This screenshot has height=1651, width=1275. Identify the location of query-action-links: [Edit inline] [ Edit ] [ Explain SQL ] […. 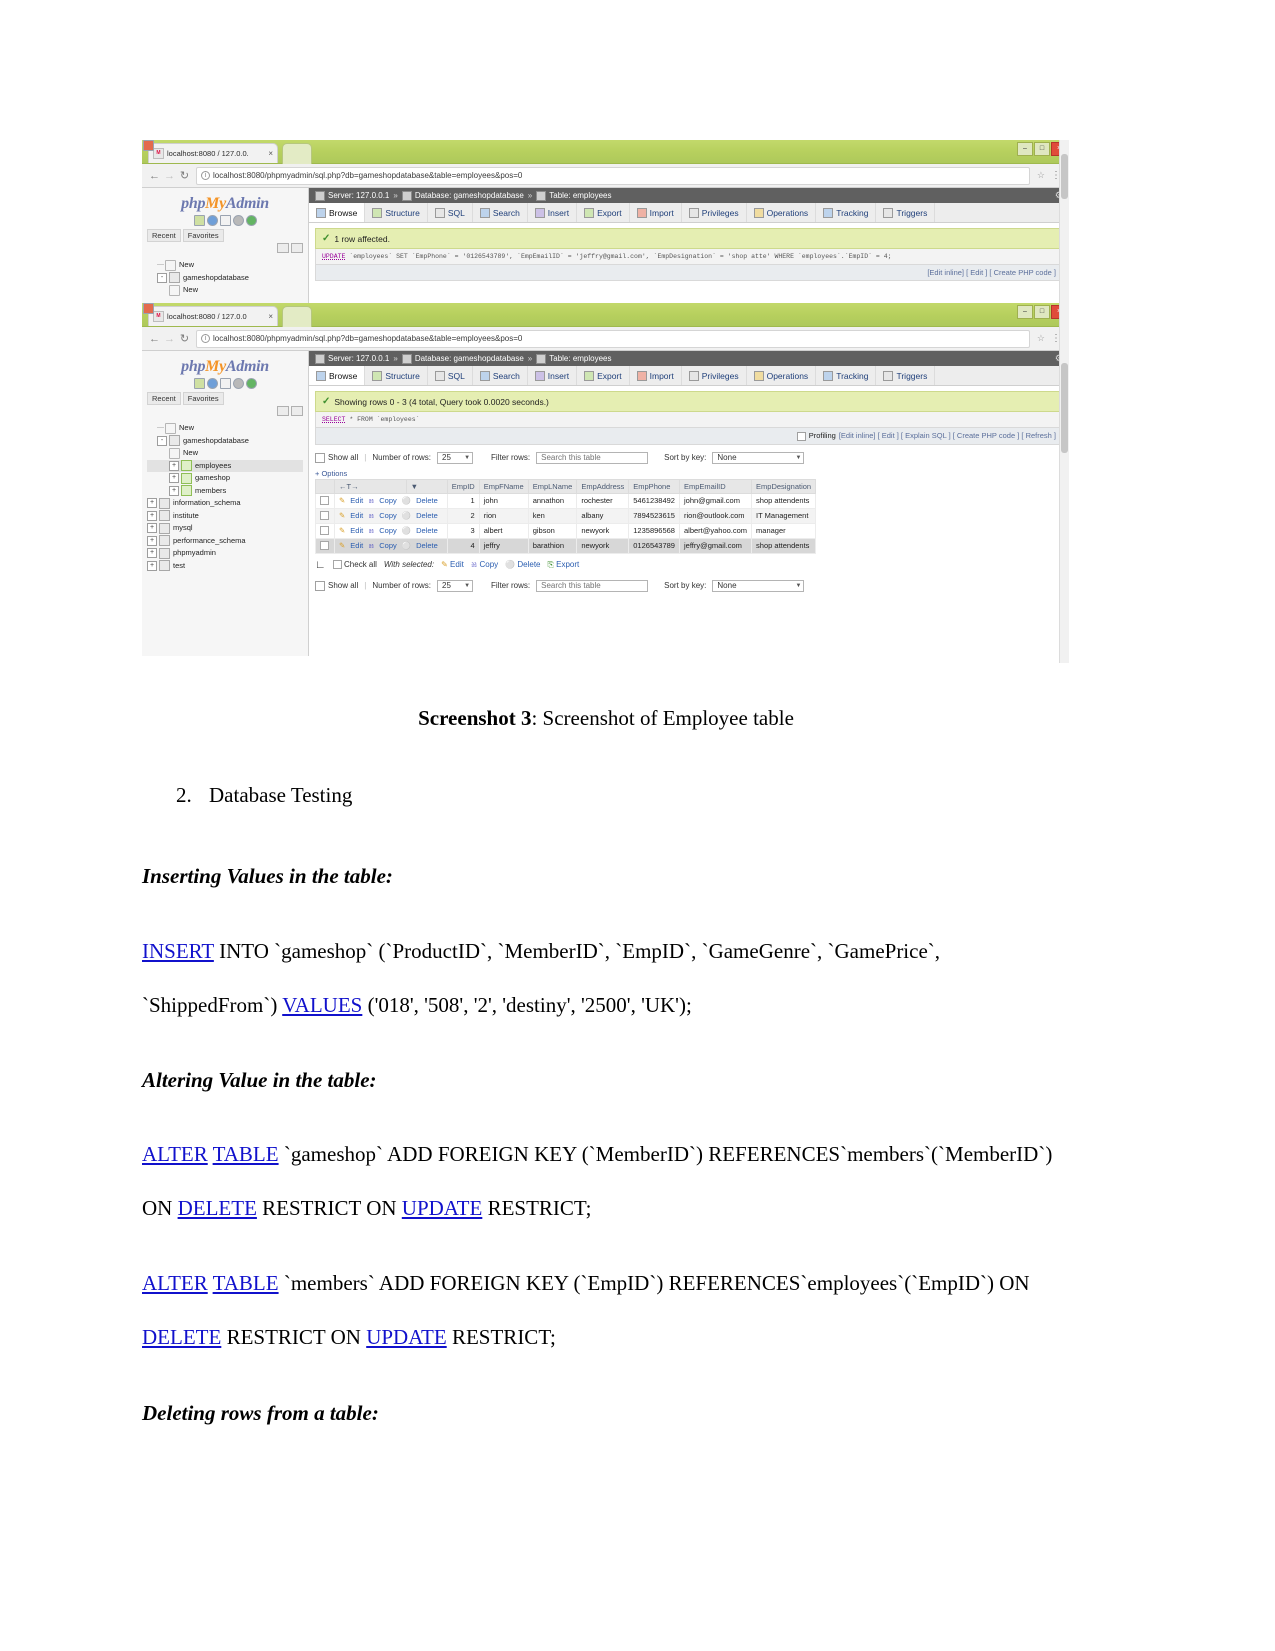
(947, 435).